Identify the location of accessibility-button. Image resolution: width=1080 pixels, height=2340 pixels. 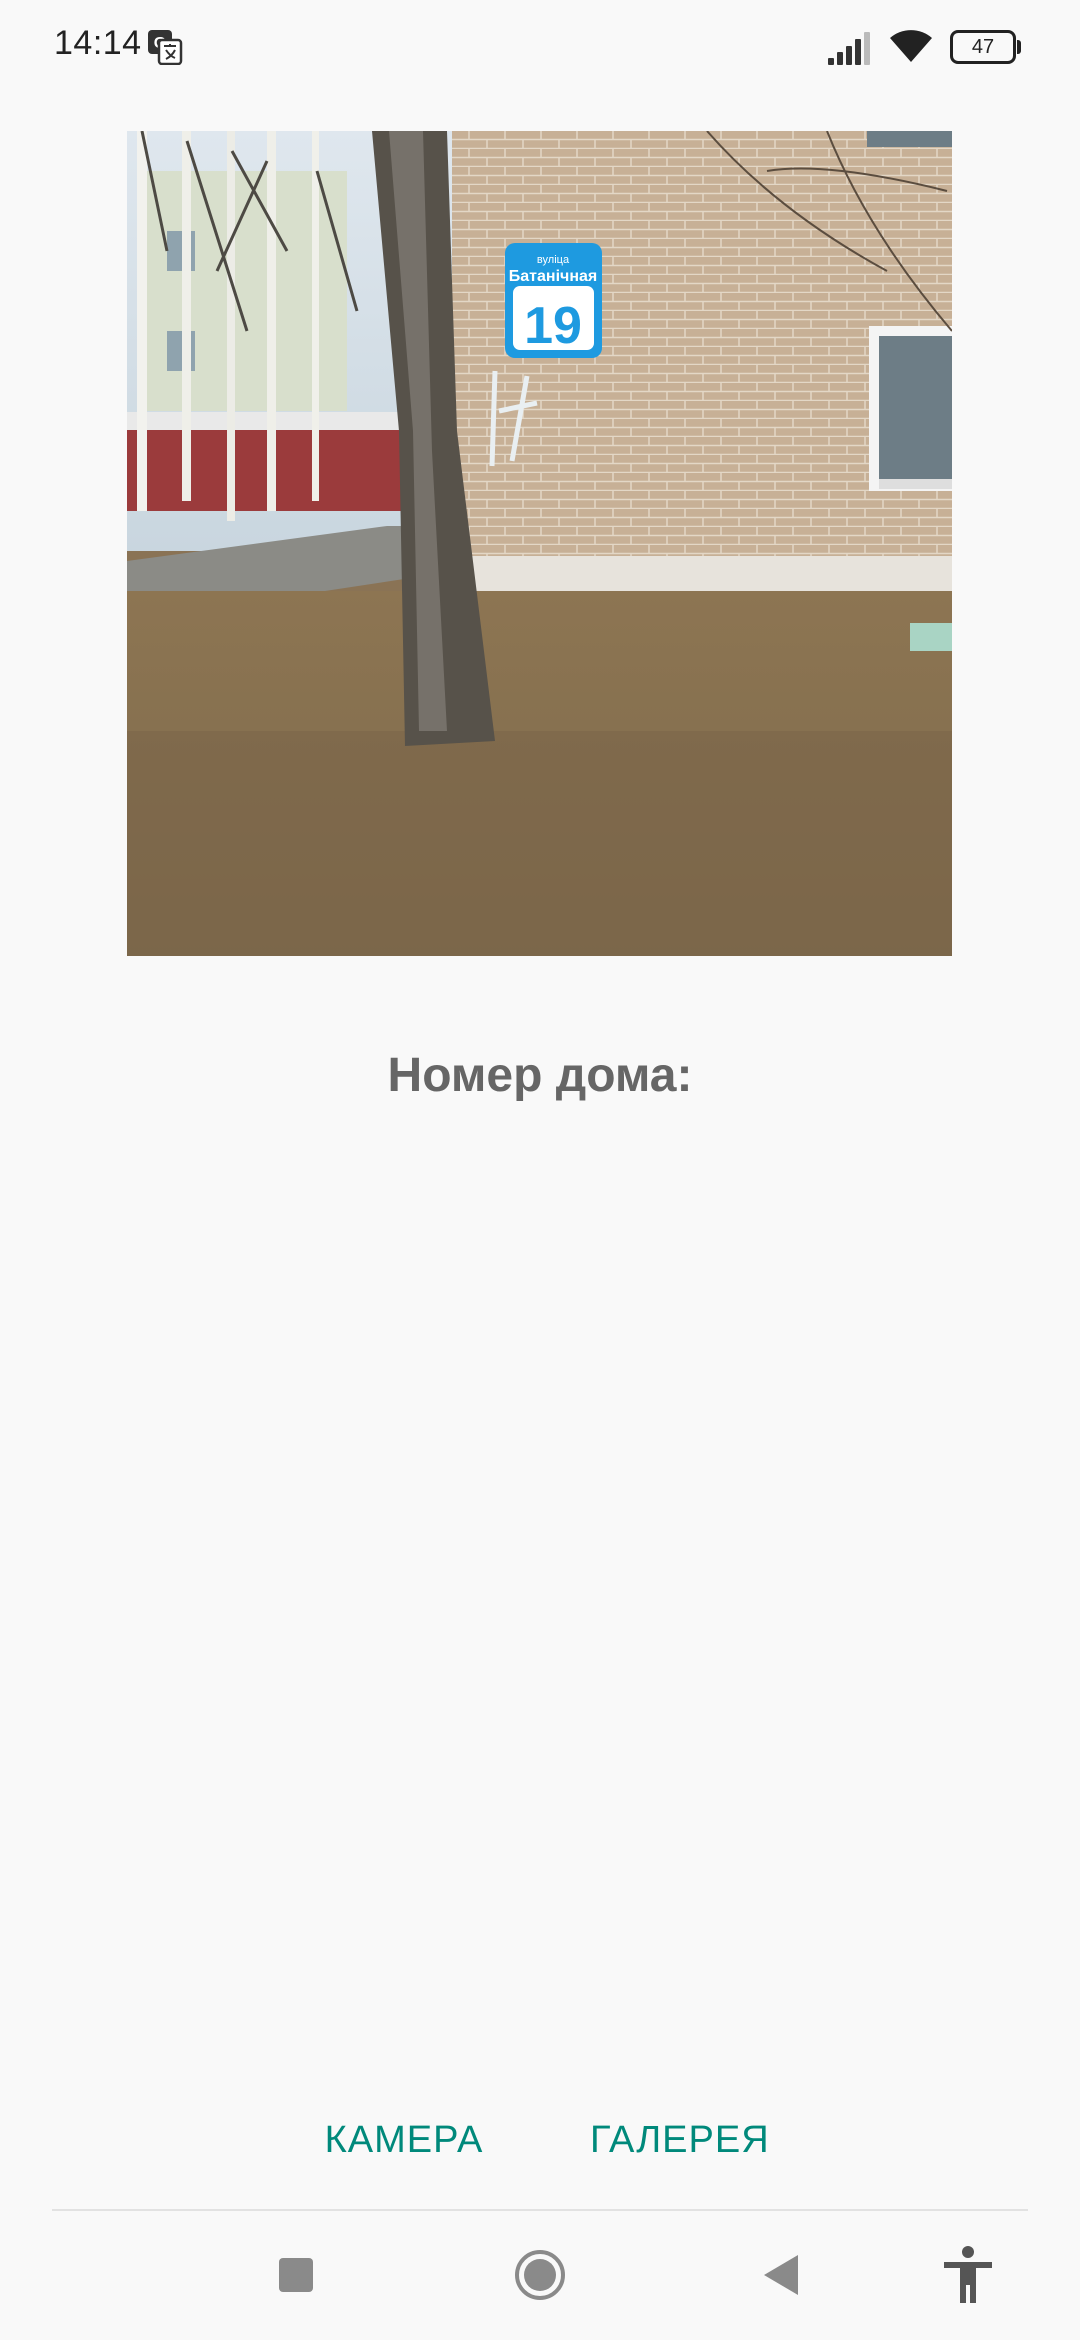
(968, 2275).